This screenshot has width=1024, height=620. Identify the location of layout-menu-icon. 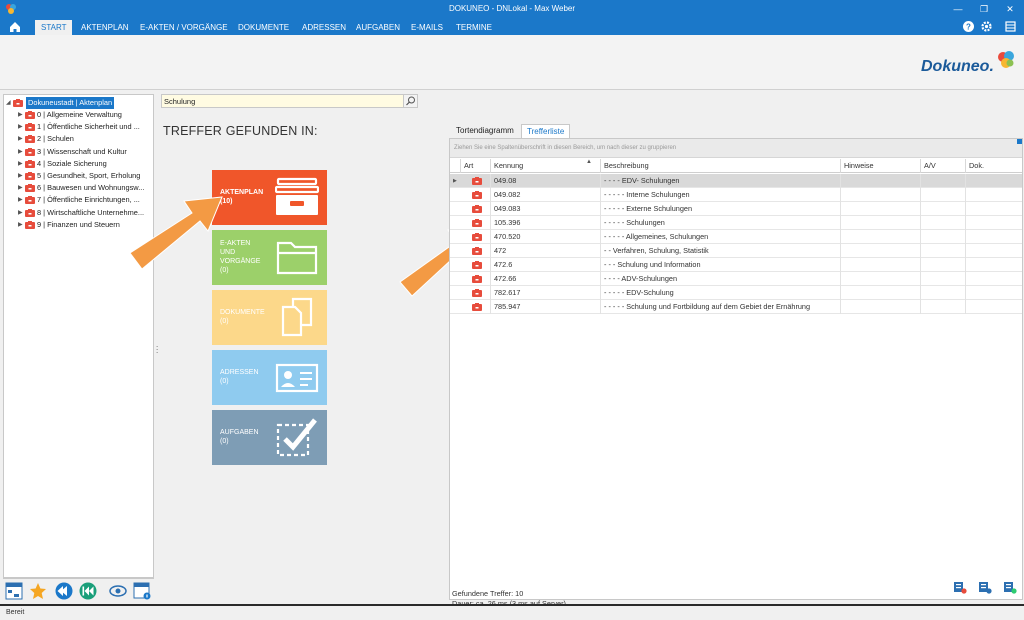
(1010, 26).